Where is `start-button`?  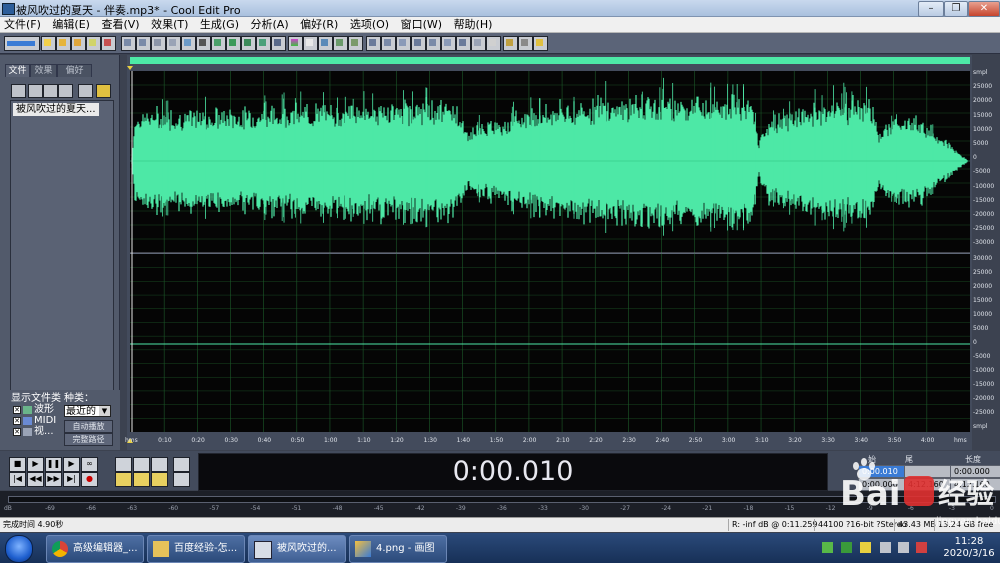
start-button is located at coordinates (19, 549).